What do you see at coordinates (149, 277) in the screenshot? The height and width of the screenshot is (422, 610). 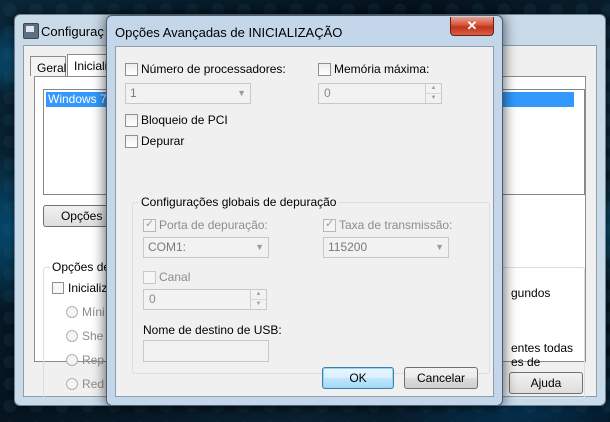 I see `channel-checkbox` at bounding box center [149, 277].